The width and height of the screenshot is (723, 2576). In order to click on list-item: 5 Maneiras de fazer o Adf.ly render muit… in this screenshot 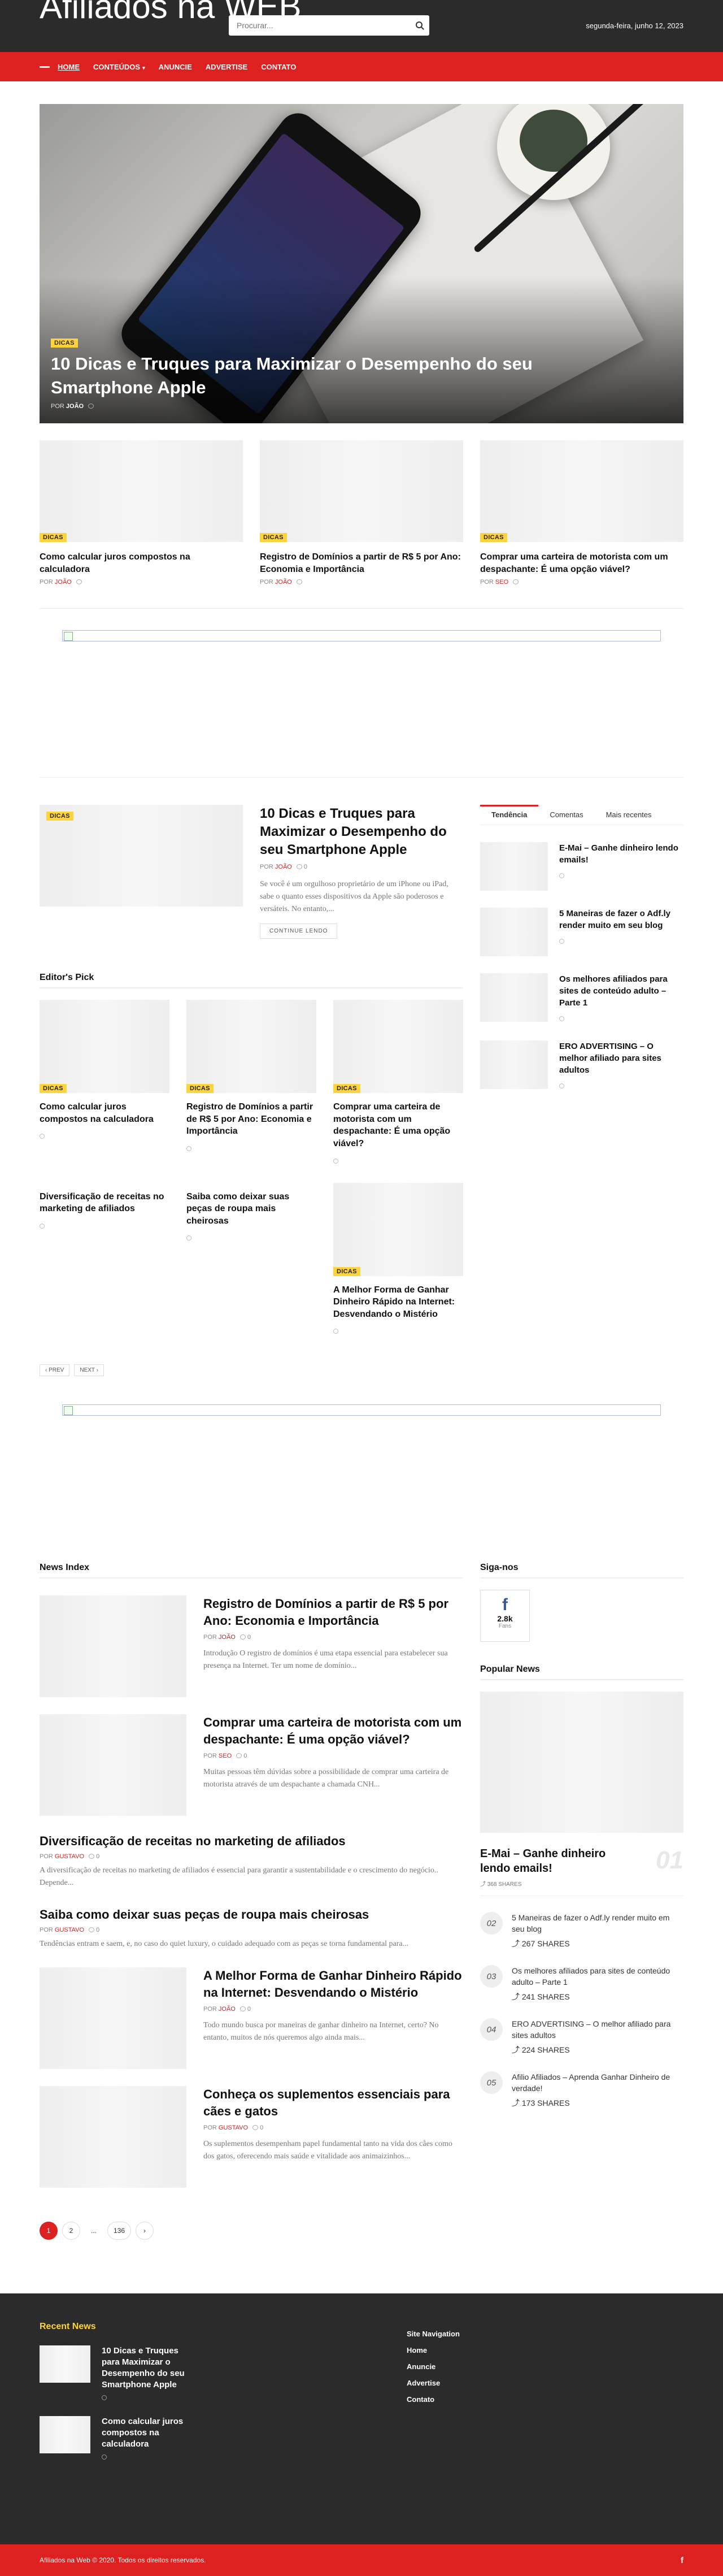, I will do `click(581, 932)`.